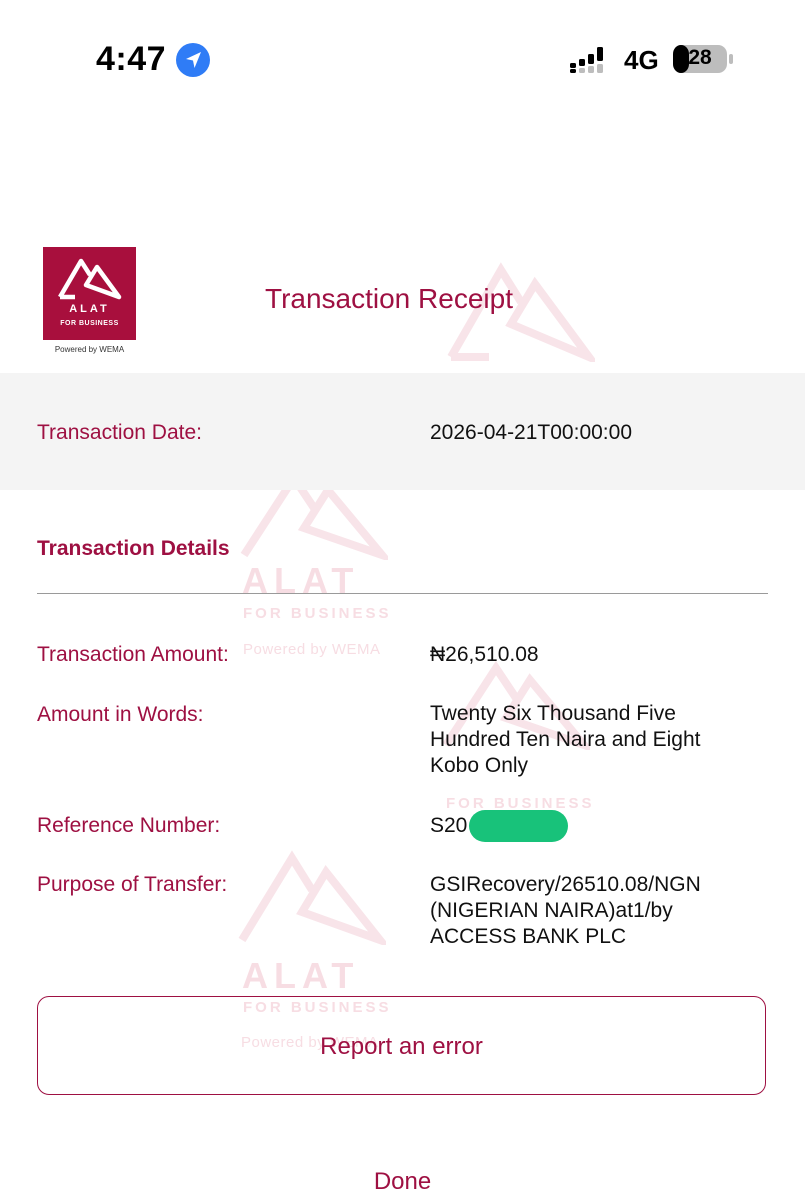 Image resolution: width=805 pixels, height=1200 pixels. Describe the element at coordinates (586, 60) in the screenshot. I see `signal-bars-icon` at that location.